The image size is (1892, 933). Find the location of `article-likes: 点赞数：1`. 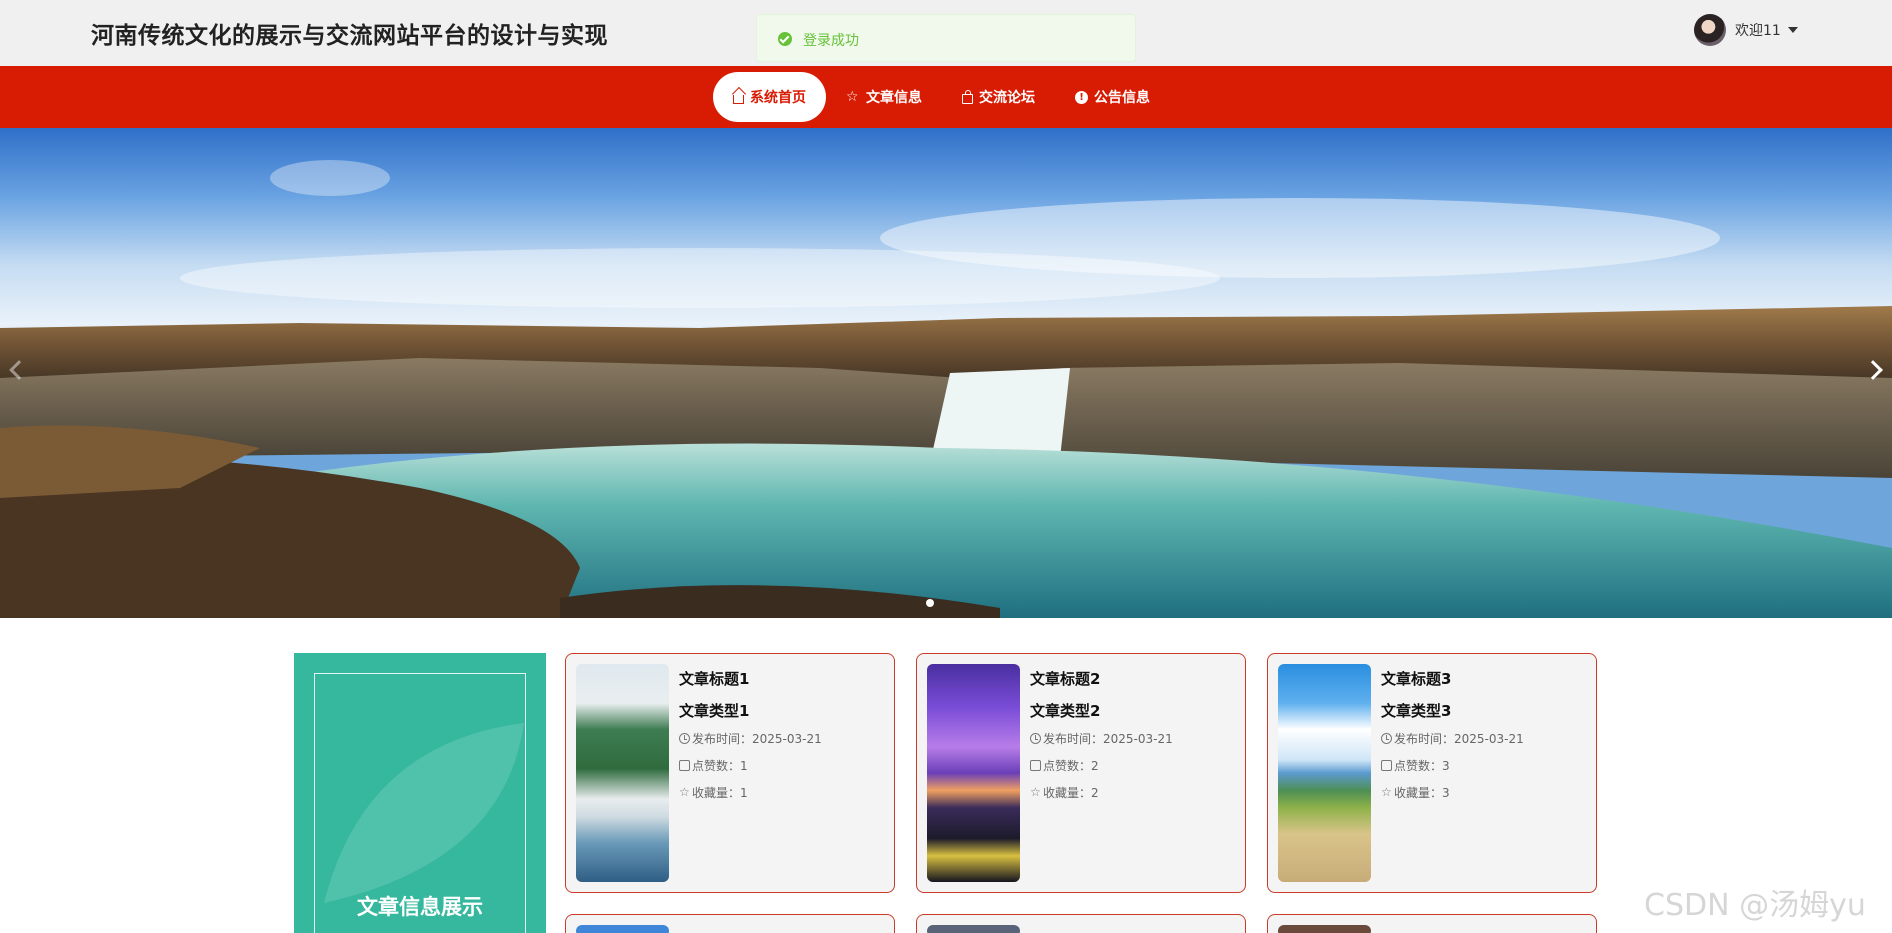

article-likes: 点赞数：1 is located at coordinates (713, 765).